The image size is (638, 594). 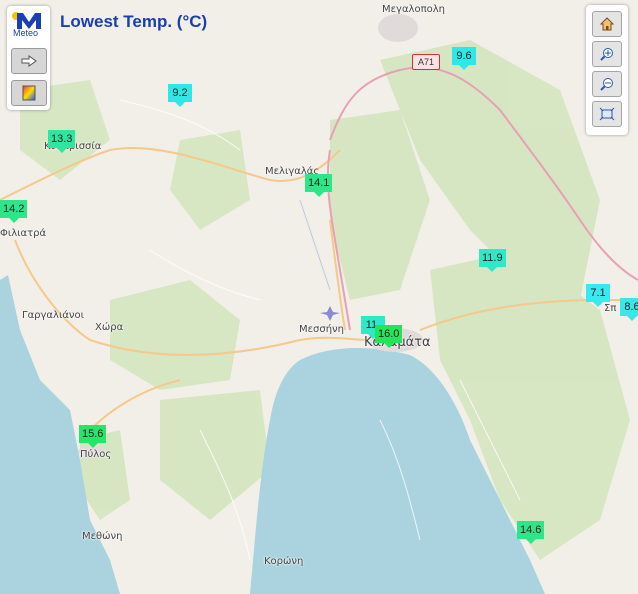 I want to click on zoom-in-button, so click(x=607, y=54).